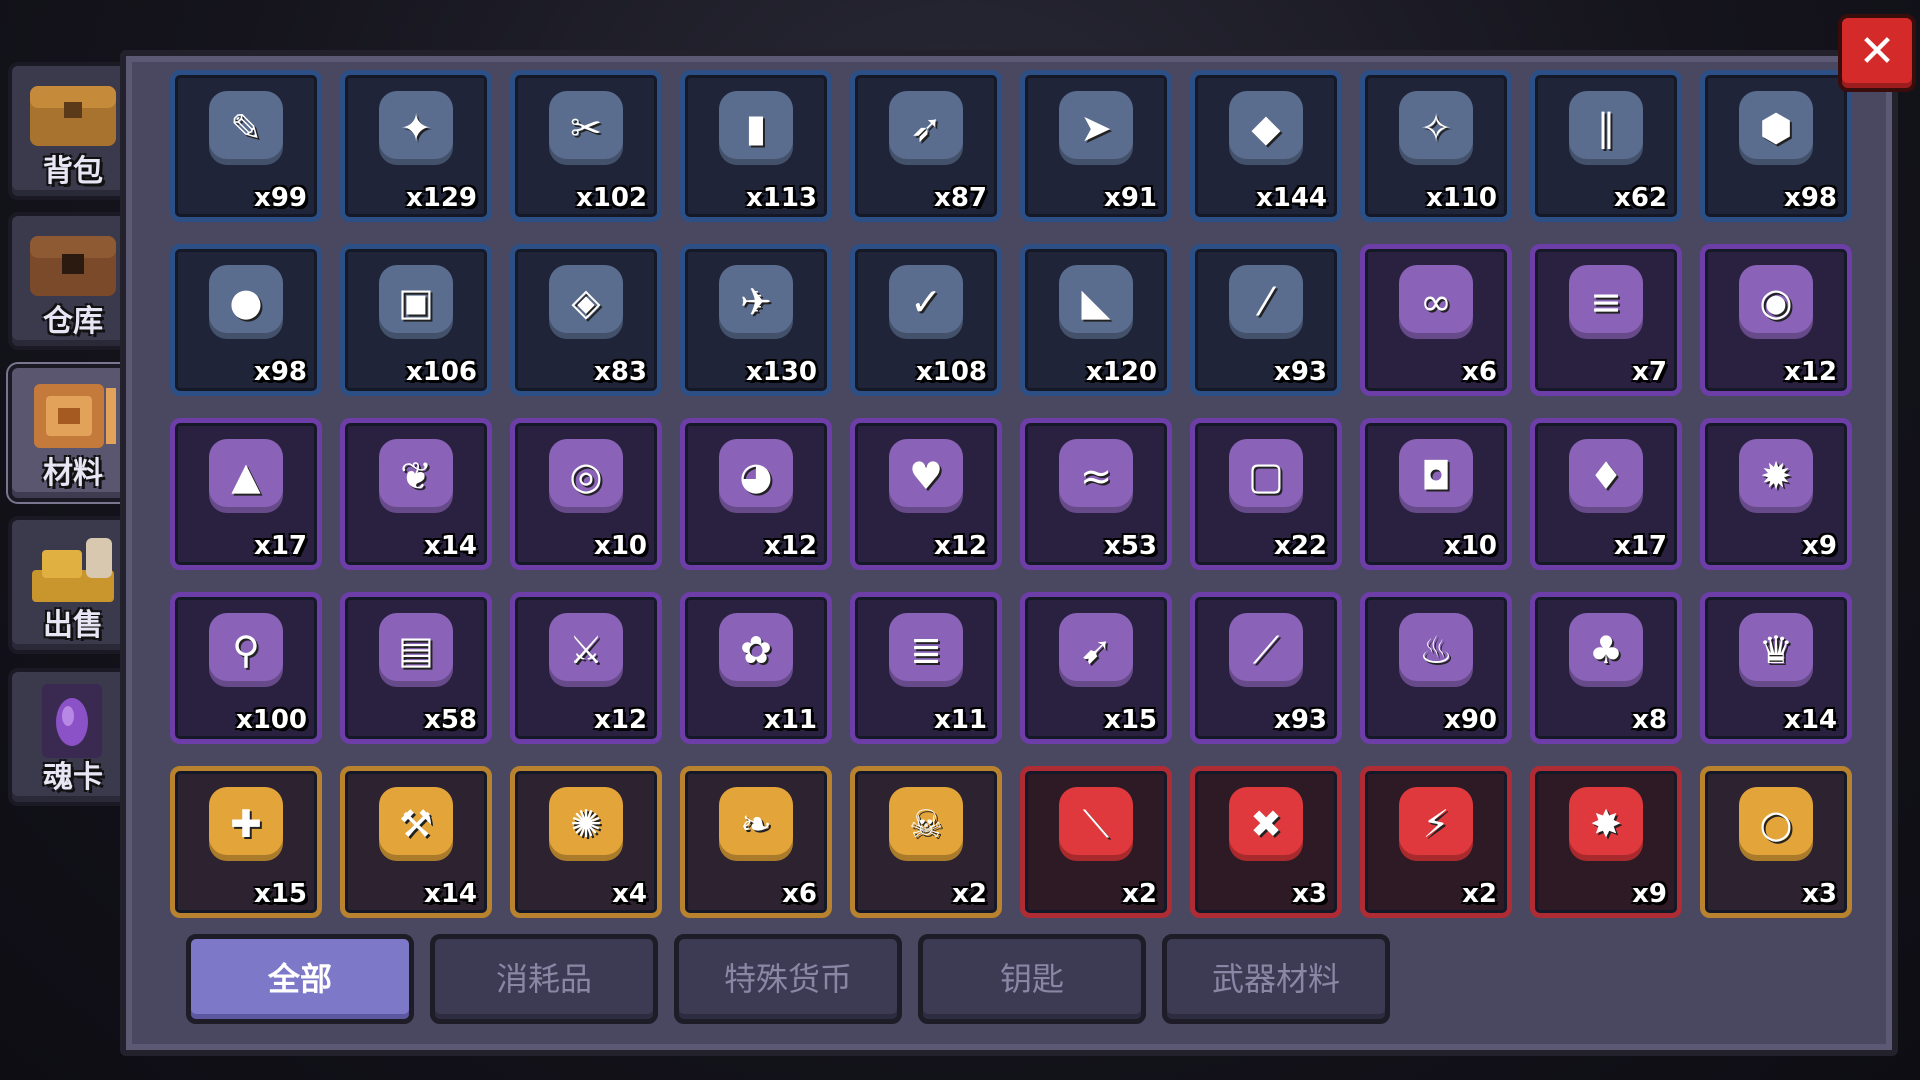 This screenshot has width=1920, height=1080. Describe the element at coordinates (73, 433) in the screenshot. I see `sidebar-tab-materials: 材料` at that location.